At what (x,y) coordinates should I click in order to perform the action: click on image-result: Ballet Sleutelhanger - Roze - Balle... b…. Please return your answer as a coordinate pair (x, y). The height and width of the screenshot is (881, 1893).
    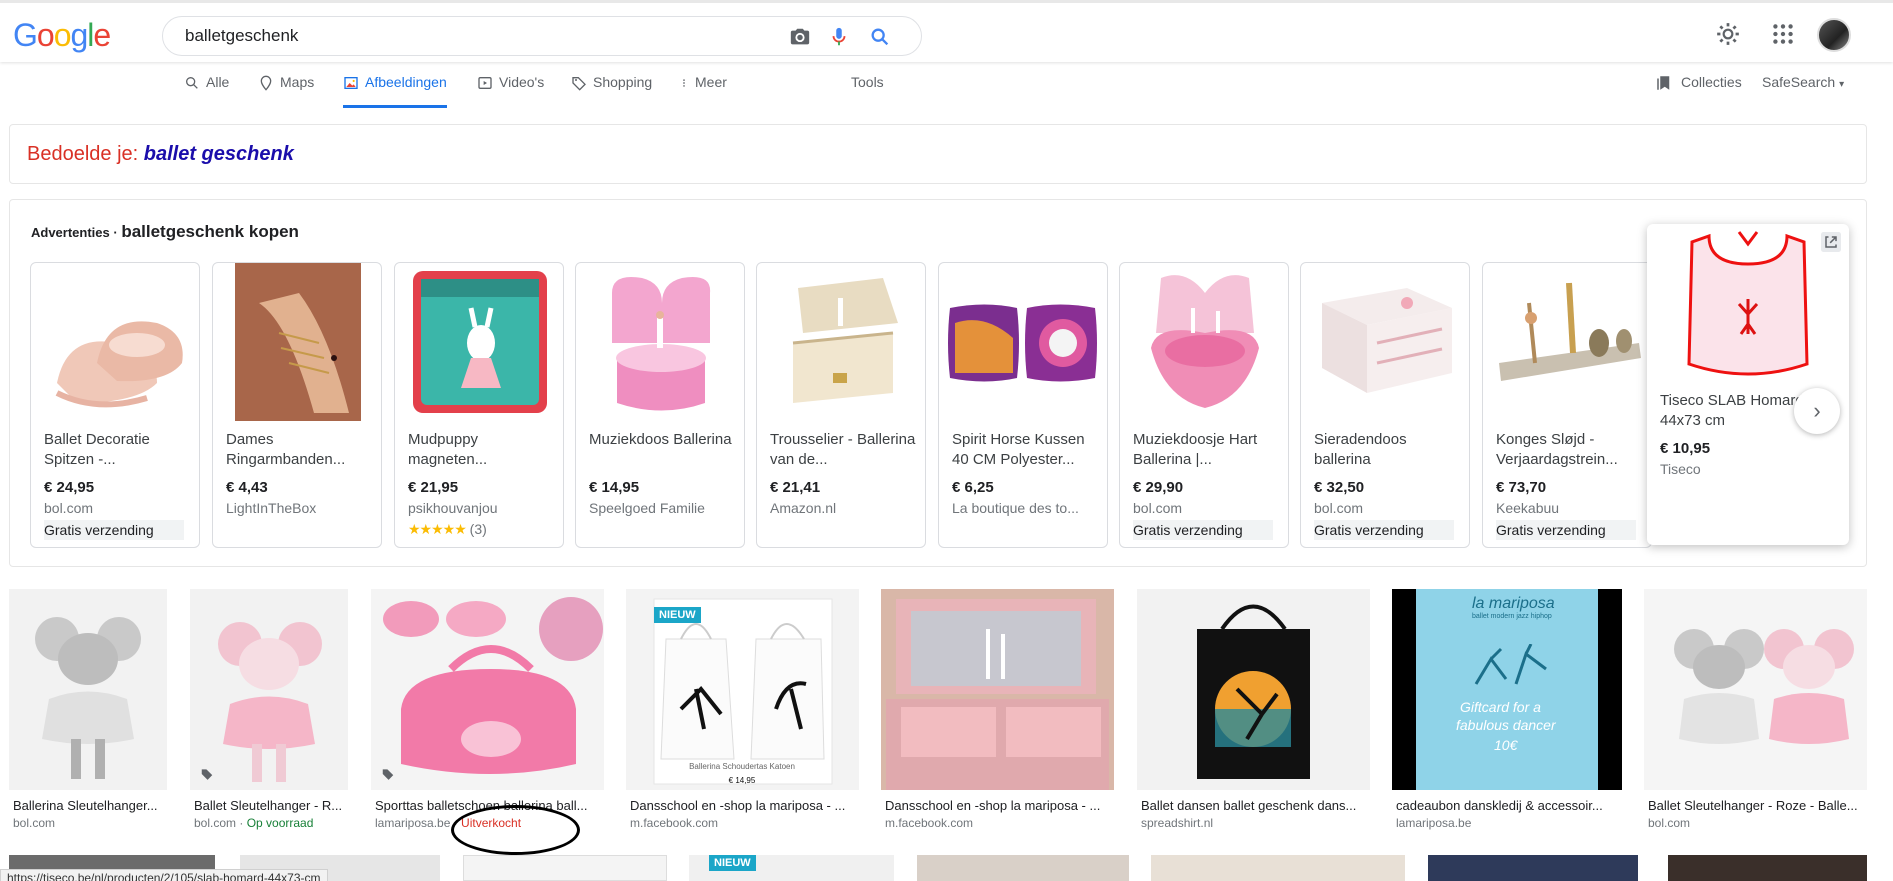
    Looking at the image, I should click on (1755, 711).